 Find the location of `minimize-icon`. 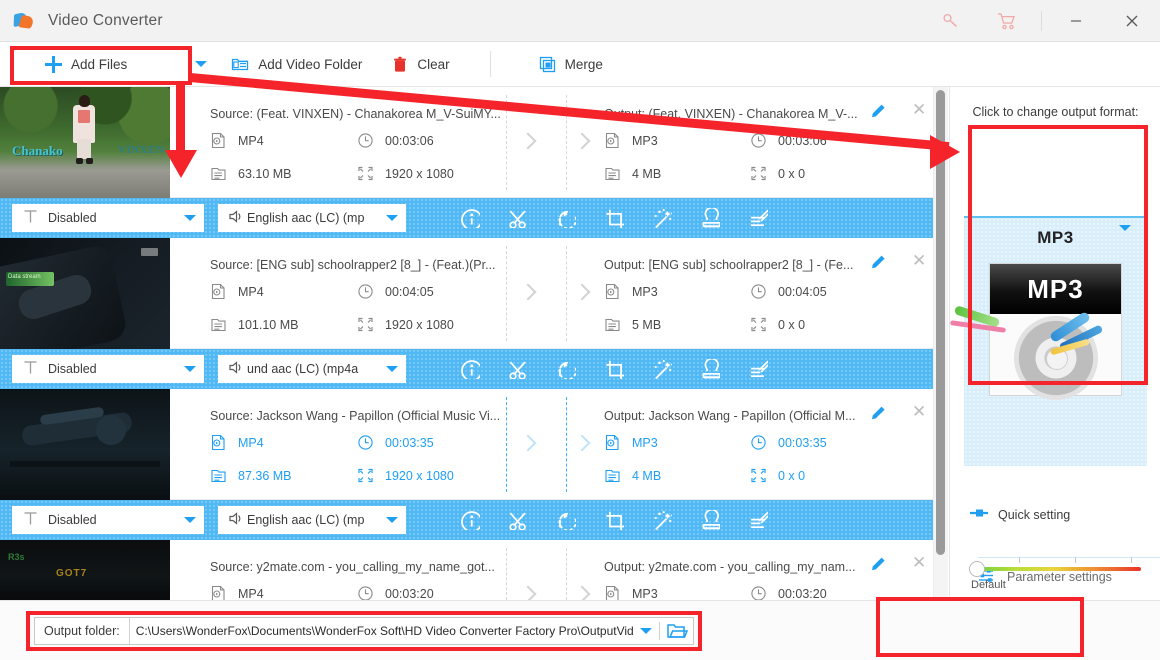

minimize-icon is located at coordinates (1076, 21).